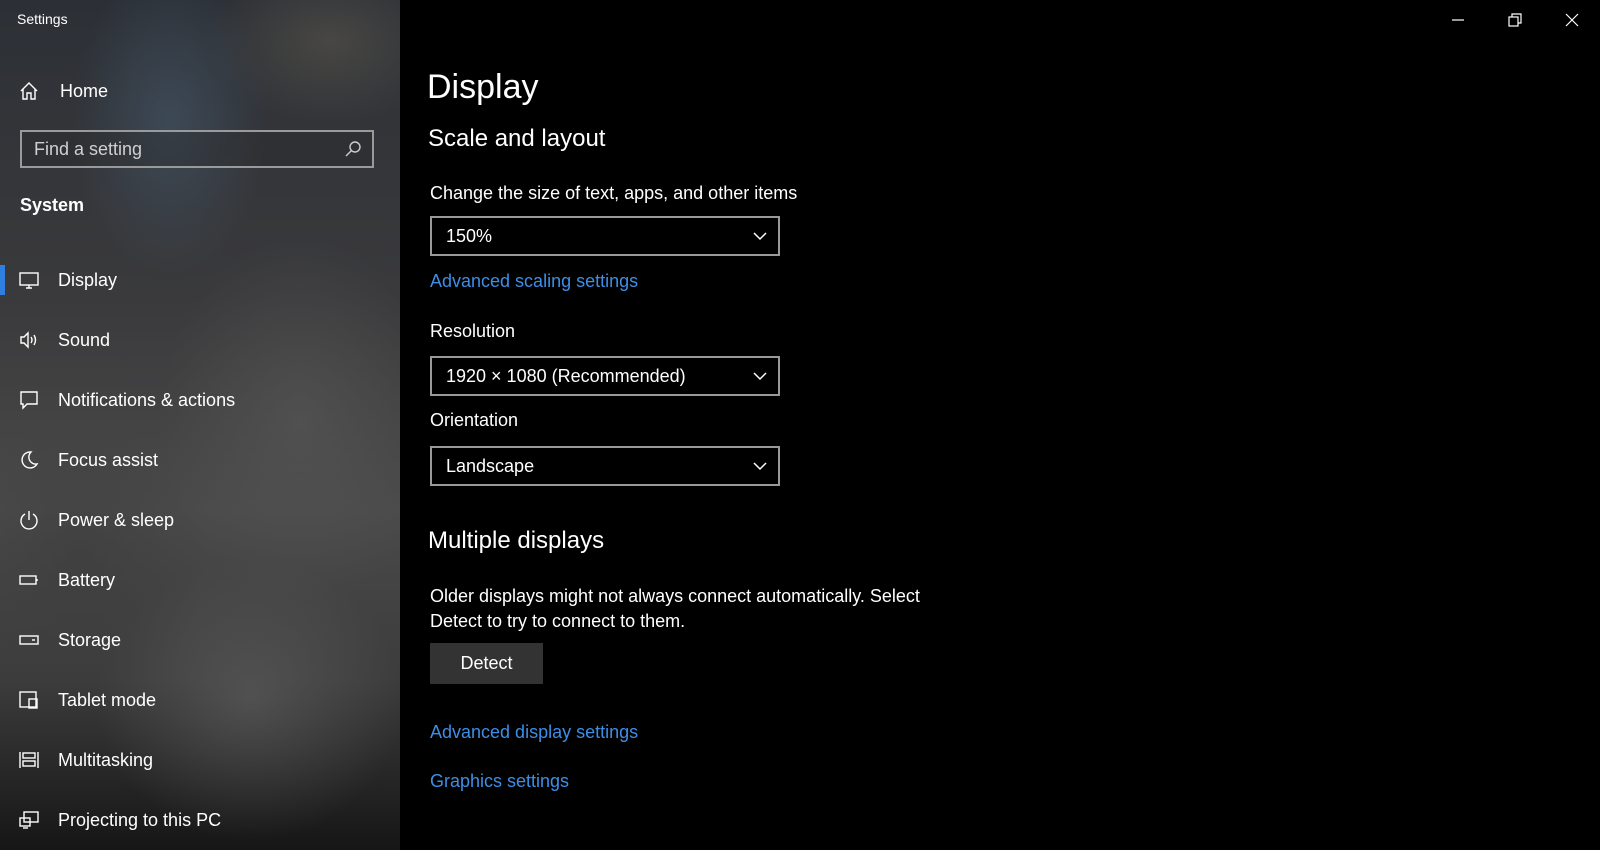 The height and width of the screenshot is (850, 1600). What do you see at coordinates (534, 281) in the screenshot?
I see `advanced-scaling-link: Advanced scaling settings` at bounding box center [534, 281].